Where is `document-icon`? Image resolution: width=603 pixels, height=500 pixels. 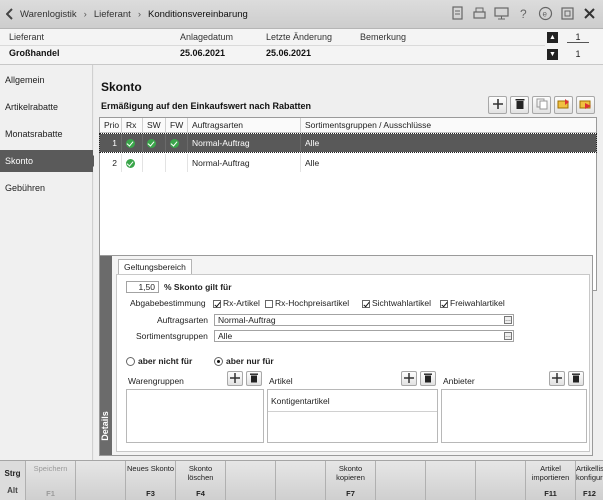 document-icon is located at coordinates (457, 13).